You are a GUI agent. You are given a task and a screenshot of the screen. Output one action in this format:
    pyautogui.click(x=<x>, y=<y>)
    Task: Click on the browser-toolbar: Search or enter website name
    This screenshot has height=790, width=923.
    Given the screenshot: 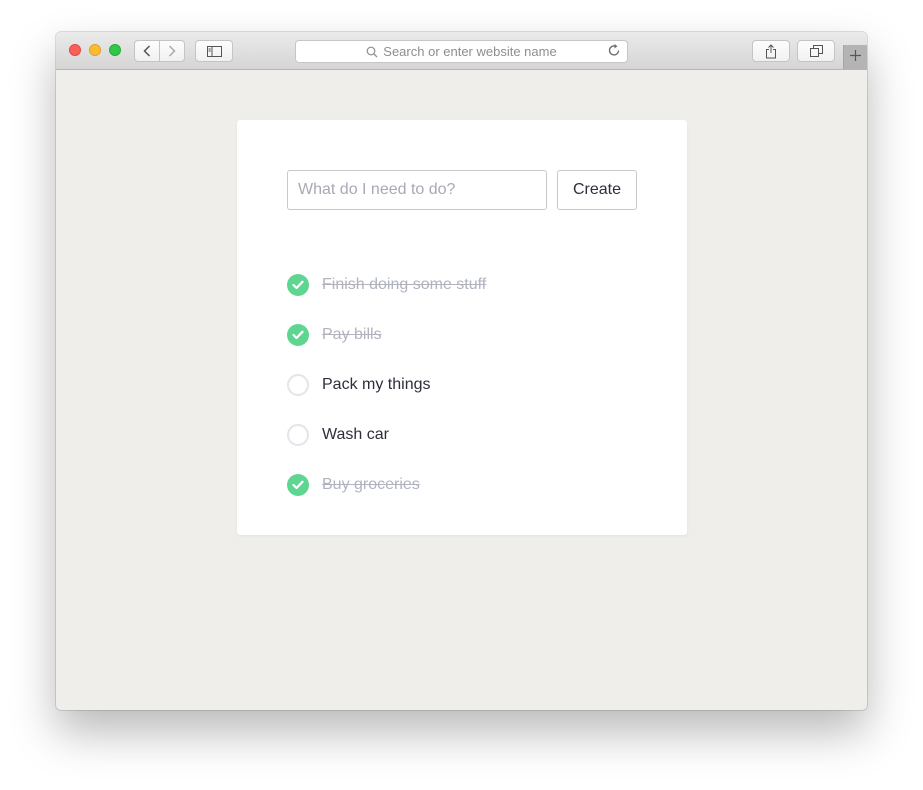 What is the action you would take?
    pyautogui.click(x=461, y=51)
    